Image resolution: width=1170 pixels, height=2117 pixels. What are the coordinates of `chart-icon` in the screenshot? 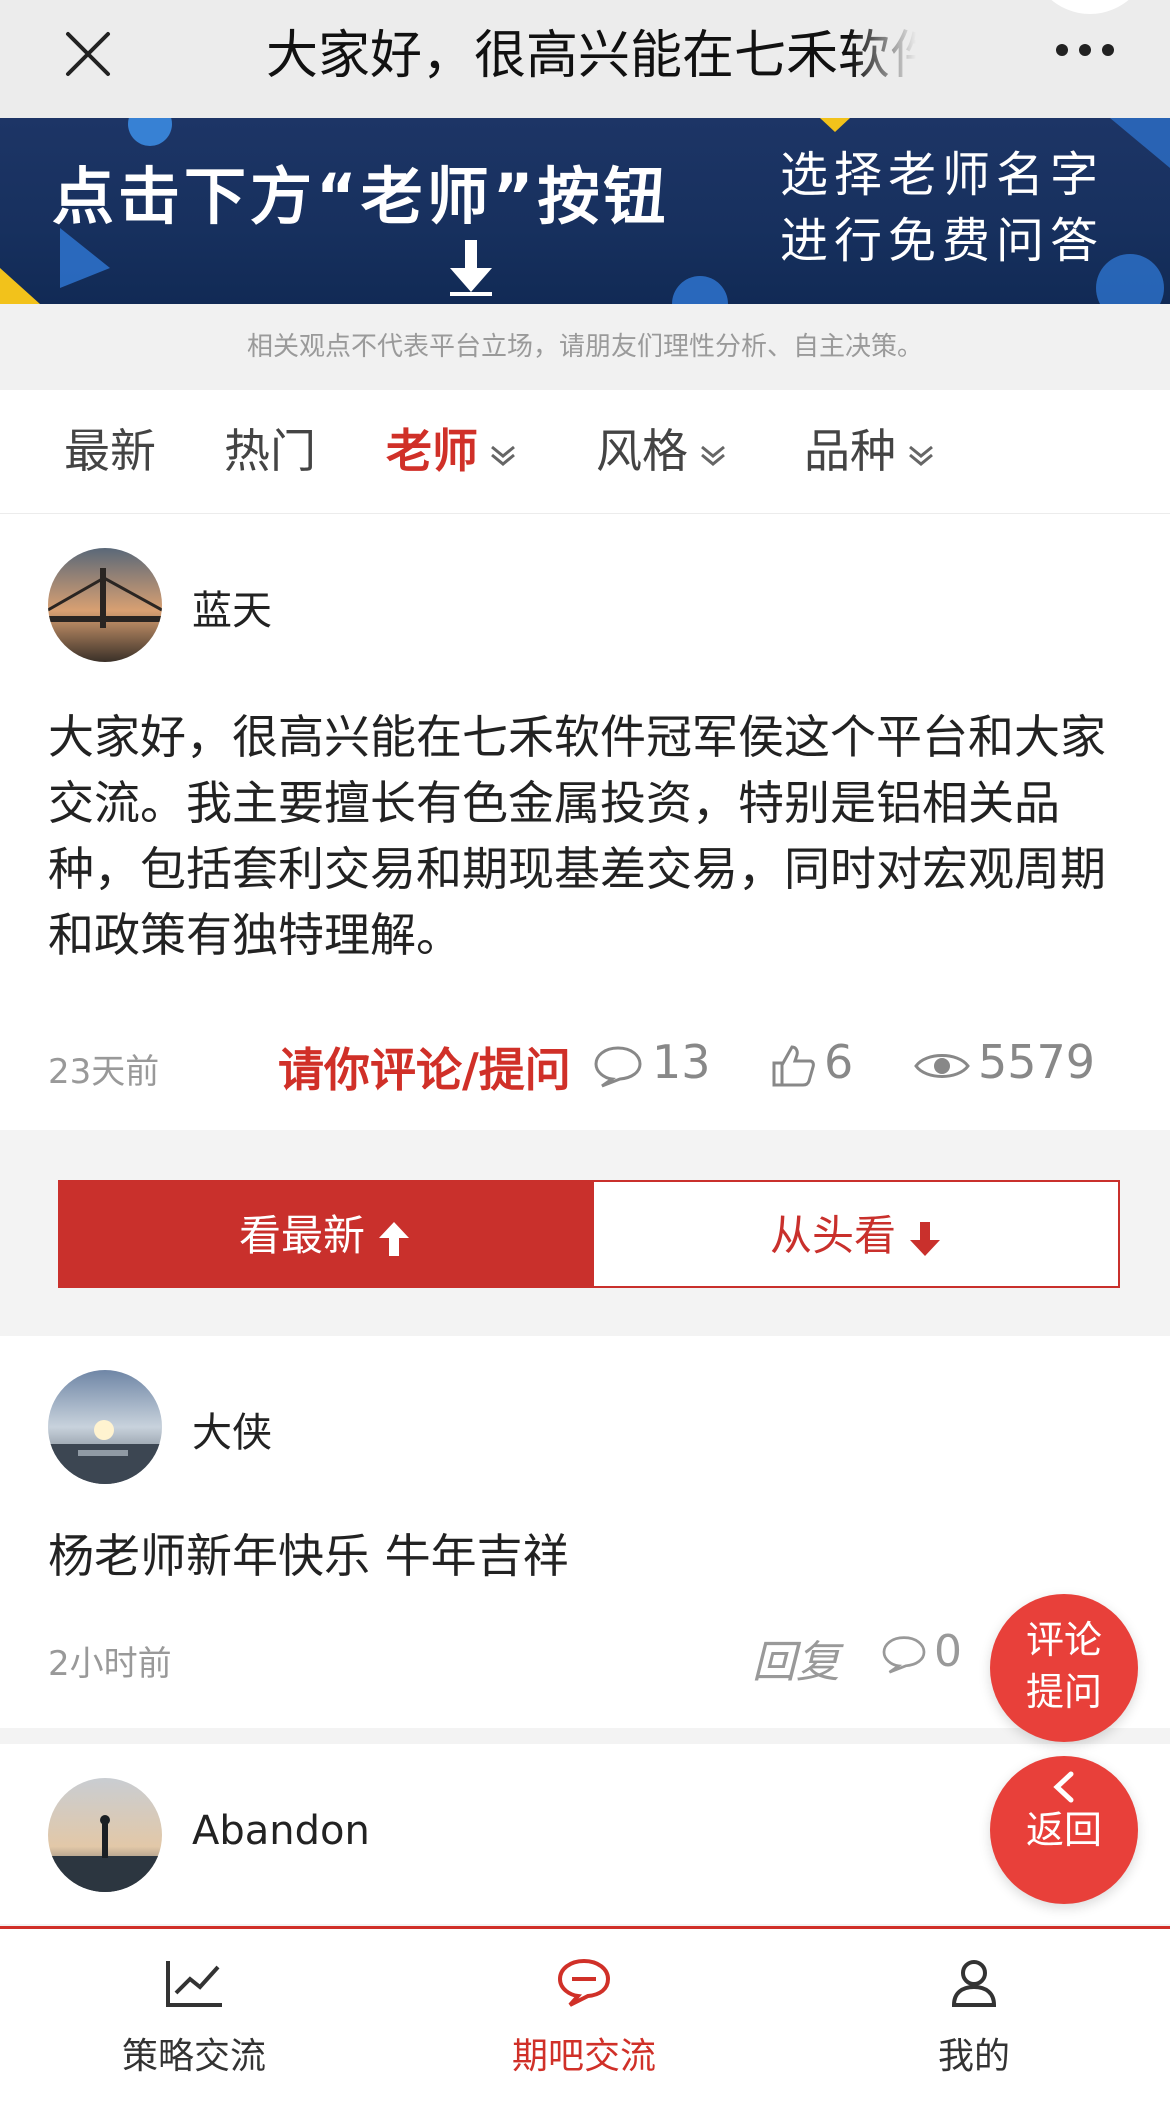 It's located at (194, 1984).